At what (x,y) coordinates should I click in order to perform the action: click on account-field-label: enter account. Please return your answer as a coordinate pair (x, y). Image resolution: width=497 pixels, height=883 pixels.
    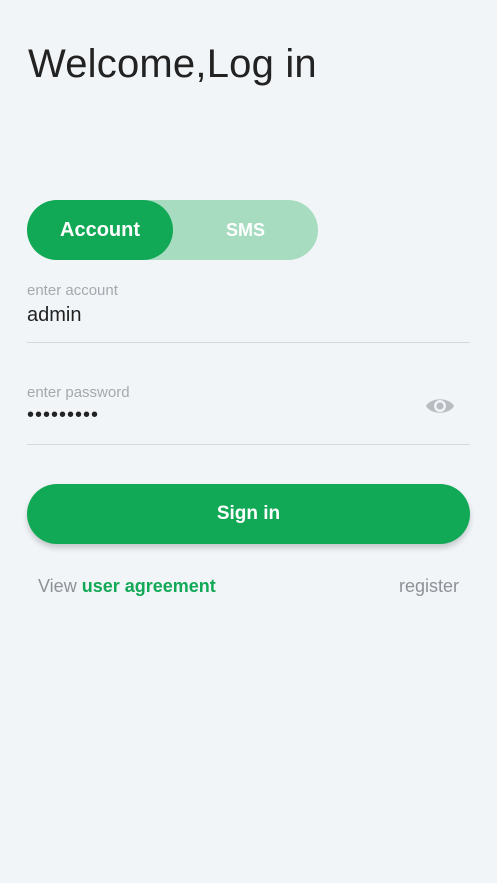
    Looking at the image, I should click on (72, 290).